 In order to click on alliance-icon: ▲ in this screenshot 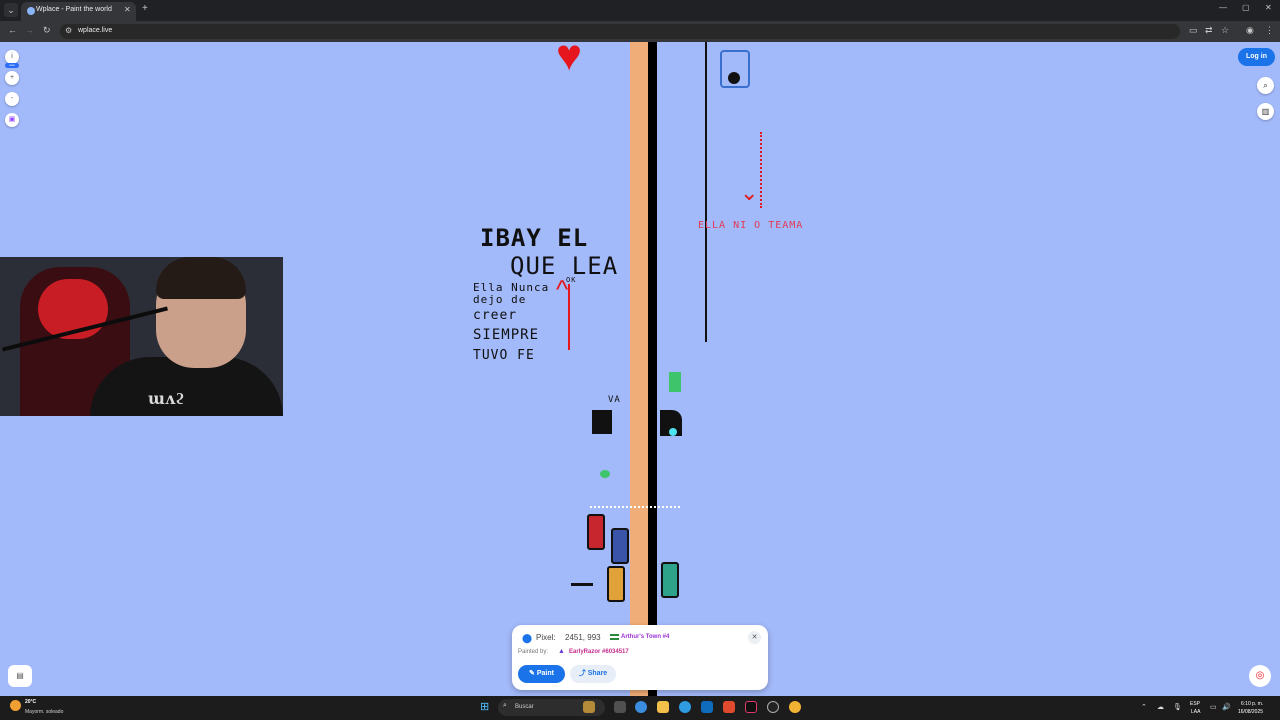, I will do `click(561, 651)`.